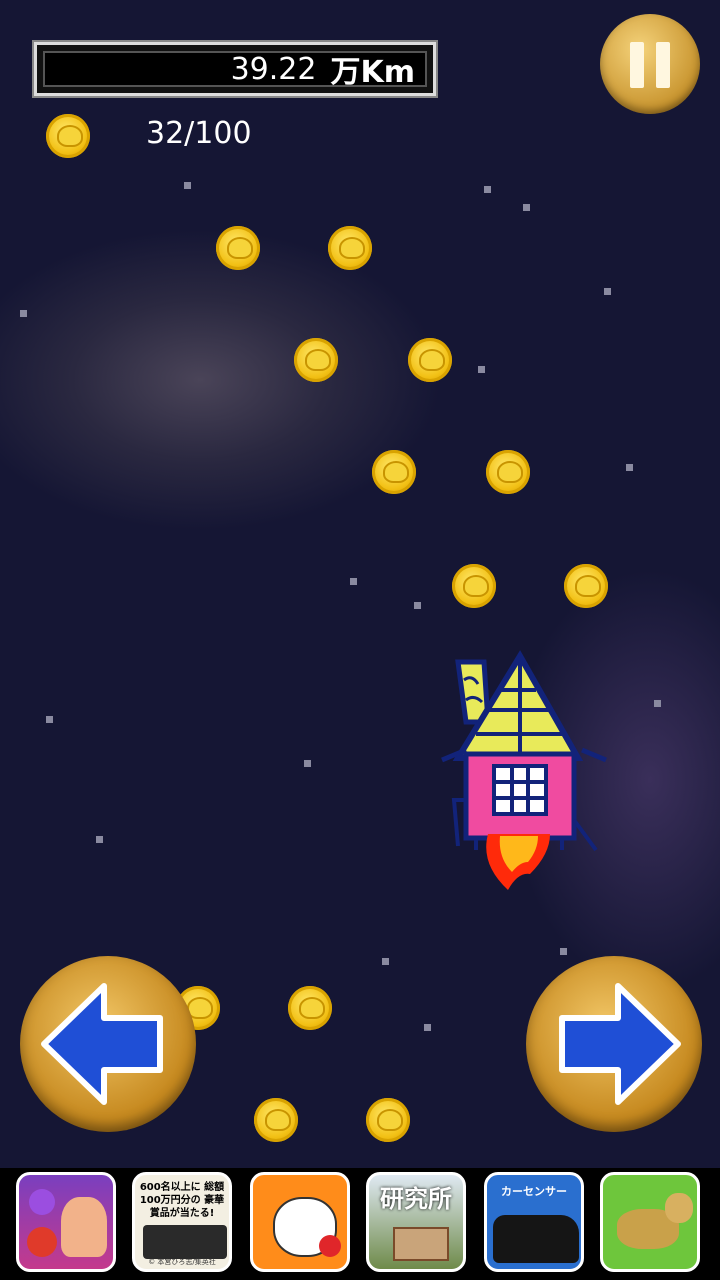 The height and width of the screenshot is (1280, 720). I want to click on ad-prize-text: 600名以上に 総額100万円分の 豪華賞品が当たる!, so click(182, 1200).